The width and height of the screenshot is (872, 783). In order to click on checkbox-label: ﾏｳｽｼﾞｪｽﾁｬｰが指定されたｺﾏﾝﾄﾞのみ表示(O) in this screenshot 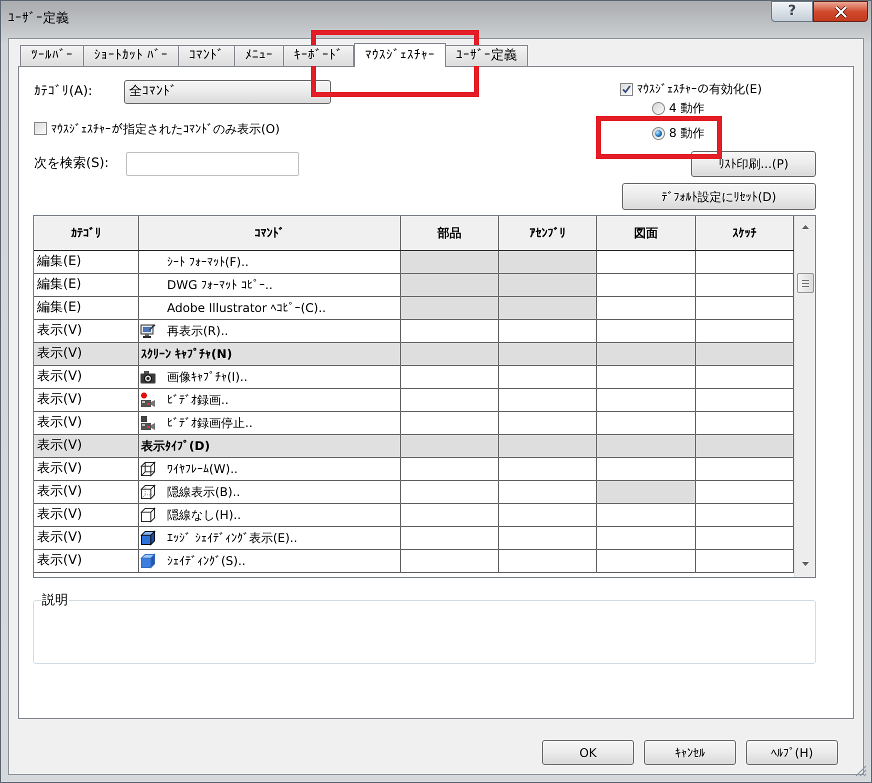, I will do `click(165, 129)`.